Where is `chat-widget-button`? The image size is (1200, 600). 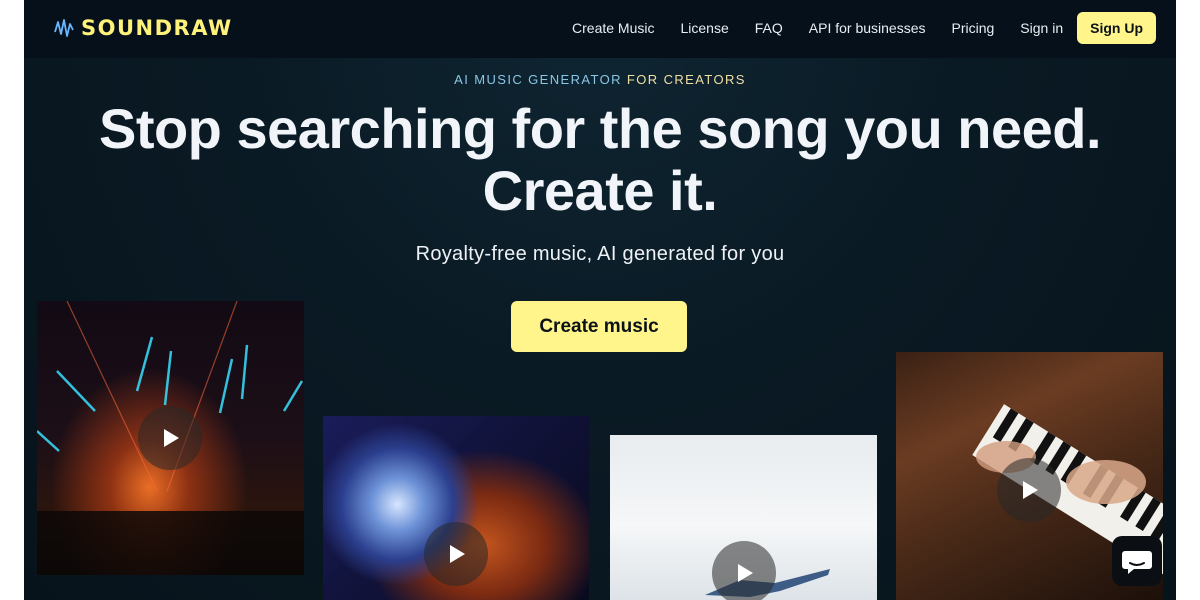
chat-widget-button is located at coordinates (1137, 561).